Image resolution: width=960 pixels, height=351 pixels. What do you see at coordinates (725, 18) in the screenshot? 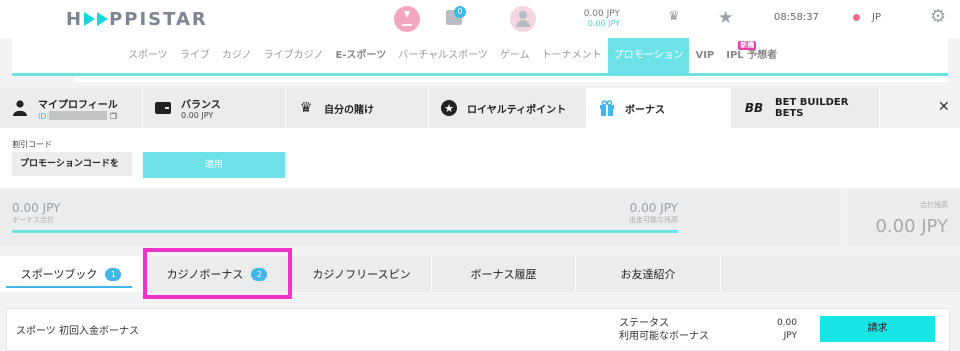
I see `star-icon: ★` at bounding box center [725, 18].